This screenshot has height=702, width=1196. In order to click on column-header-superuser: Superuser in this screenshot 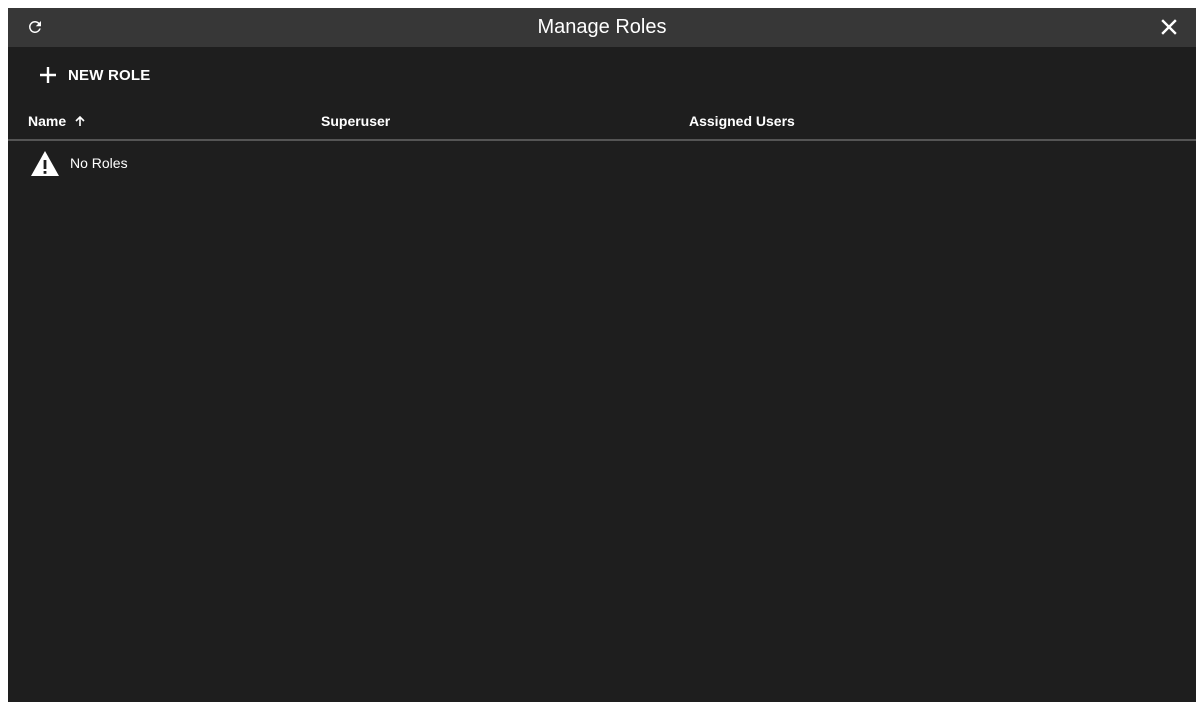, I will do `click(355, 121)`.